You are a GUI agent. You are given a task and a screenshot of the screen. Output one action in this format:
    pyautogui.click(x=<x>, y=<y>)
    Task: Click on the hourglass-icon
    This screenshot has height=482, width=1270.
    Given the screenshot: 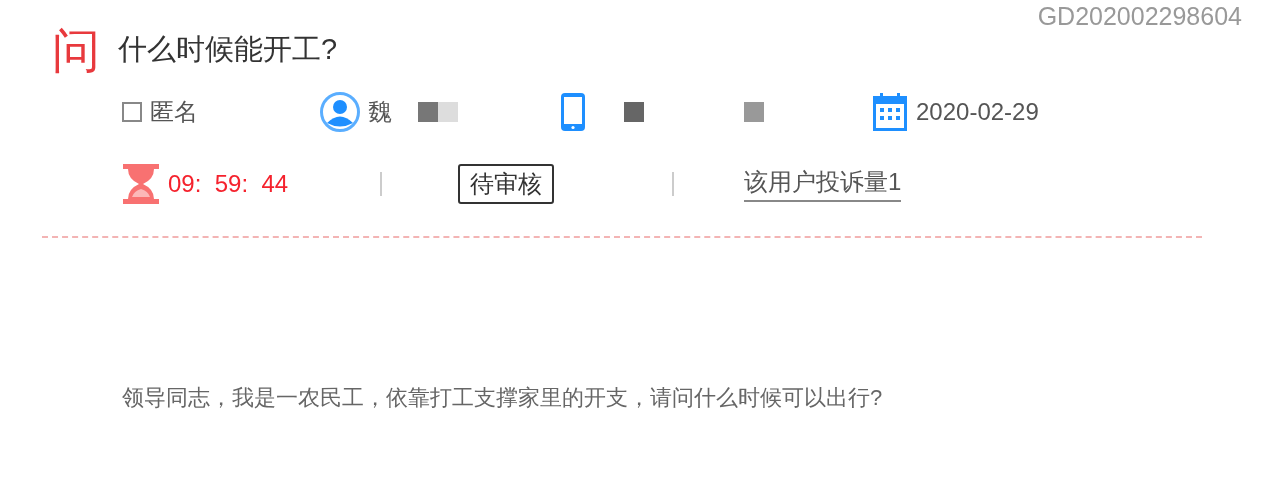 What is the action you would take?
    pyautogui.click(x=141, y=184)
    